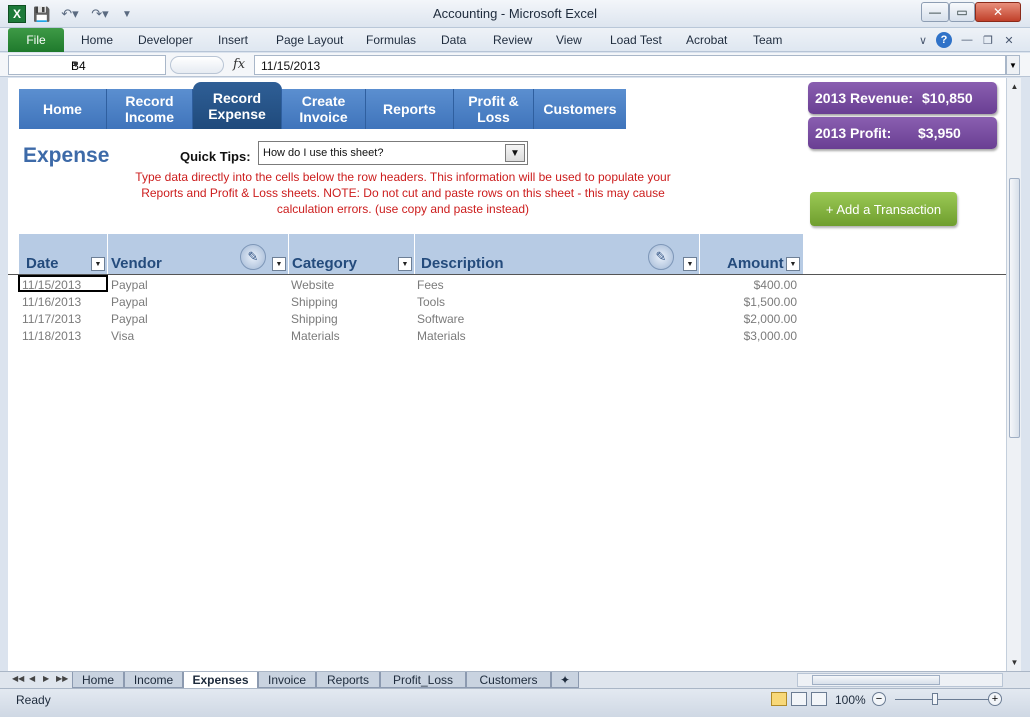 The width and height of the screenshot is (1030, 717). I want to click on horizontal-scrollbar, so click(900, 680).